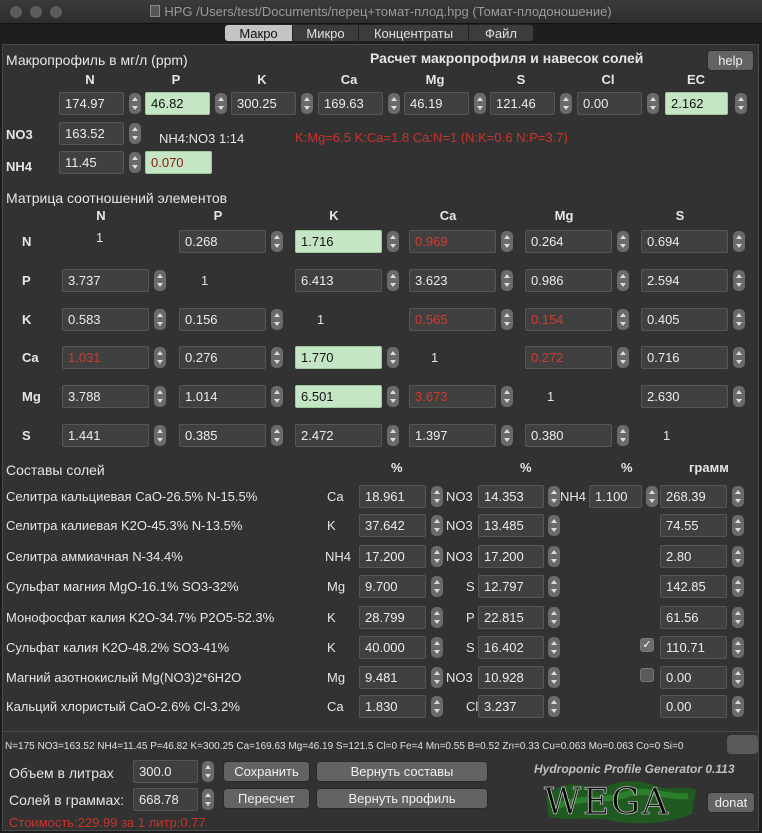 Image resolution: width=762 pixels, height=833 pixels. I want to click on salt-pct-3-stepper, so click(652, 496).